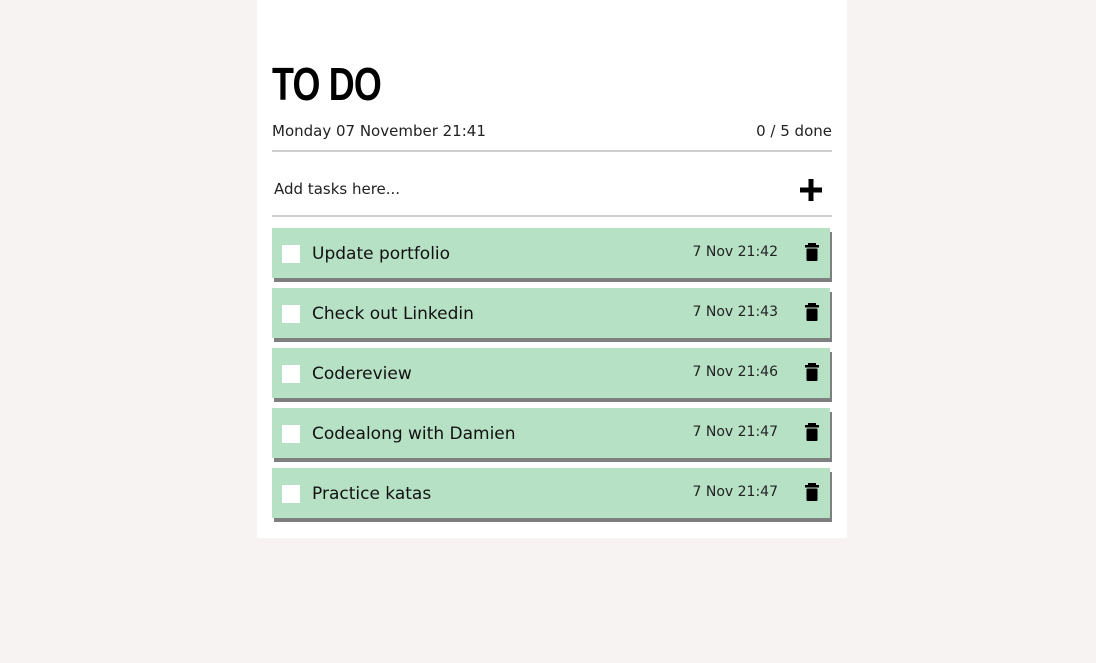  I want to click on meta-row: Monday 07 November 21:41 0 / 5 done, so click(552, 136).